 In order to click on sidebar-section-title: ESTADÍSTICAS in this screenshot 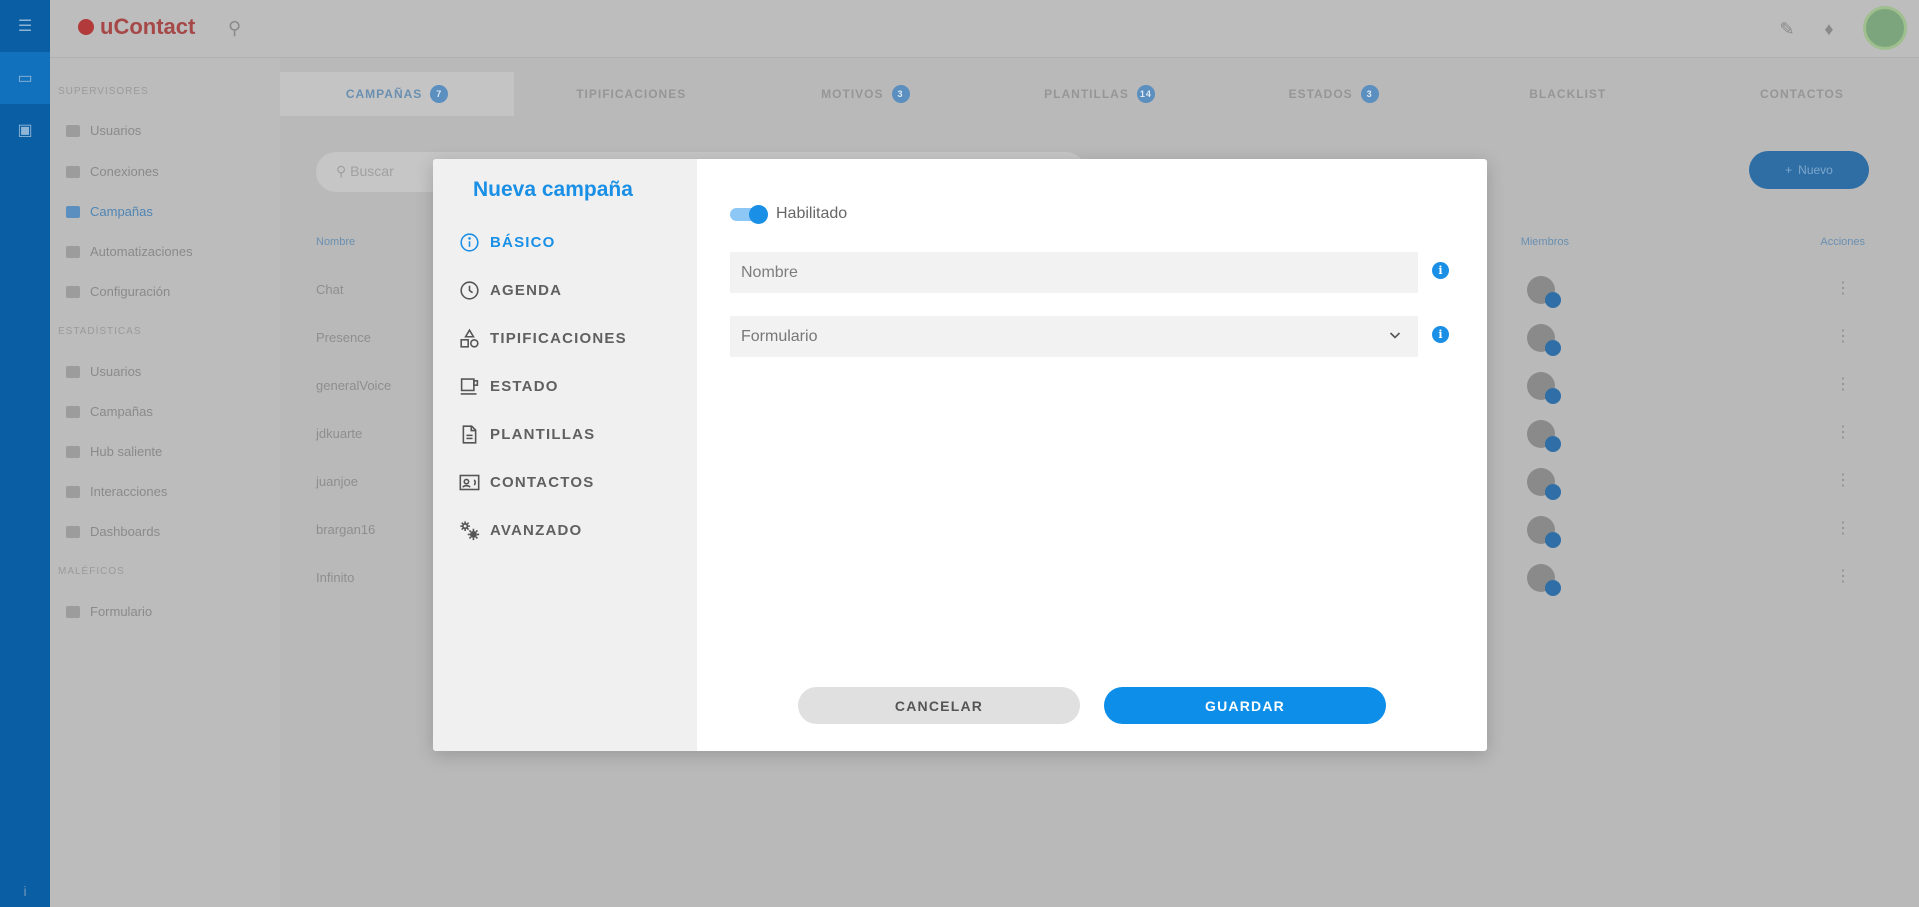, I will do `click(100, 331)`.